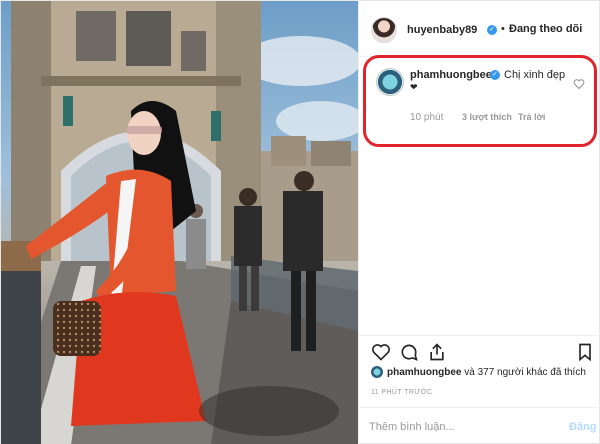 The height and width of the screenshot is (444, 600). What do you see at coordinates (535, 75) in the screenshot?
I see `comment-text: Chị xinh đẹp` at bounding box center [535, 75].